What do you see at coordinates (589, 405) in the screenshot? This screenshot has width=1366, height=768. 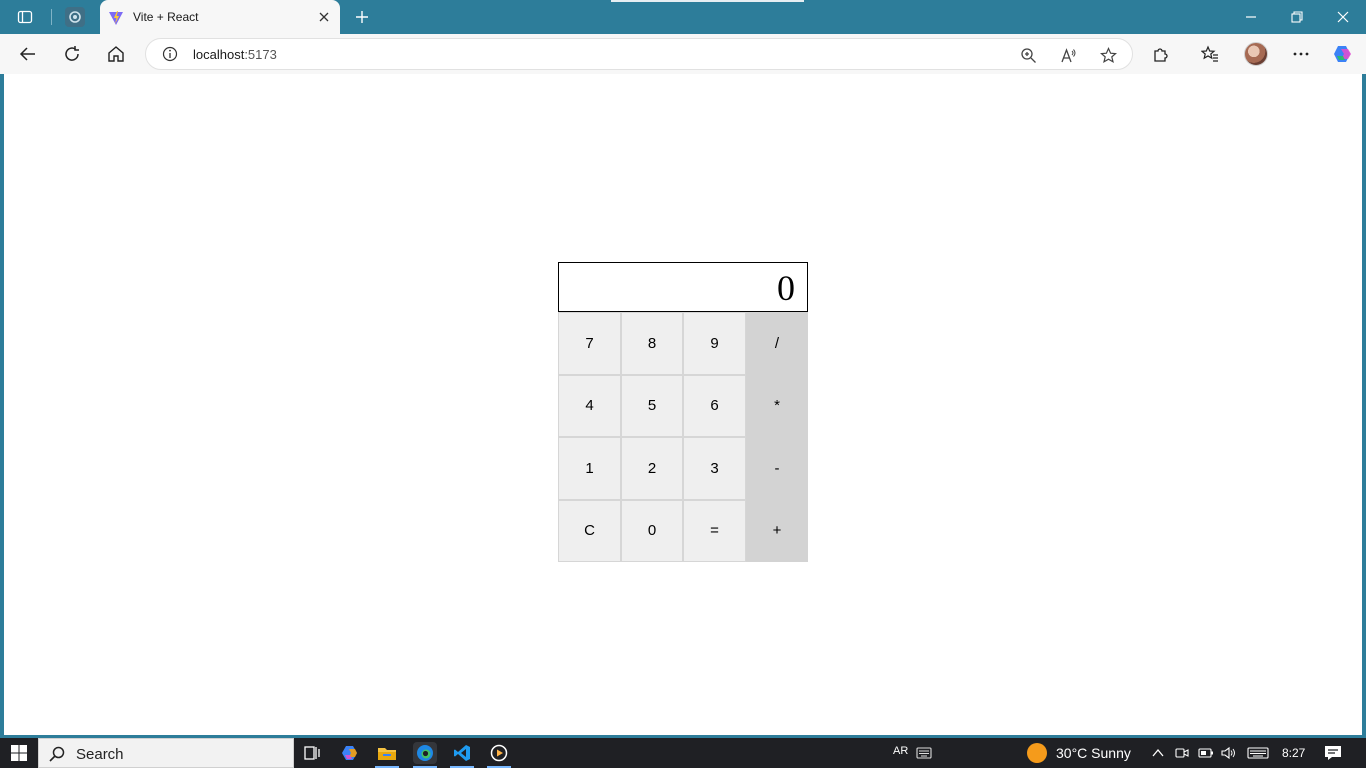 I see `key-4: 4` at bounding box center [589, 405].